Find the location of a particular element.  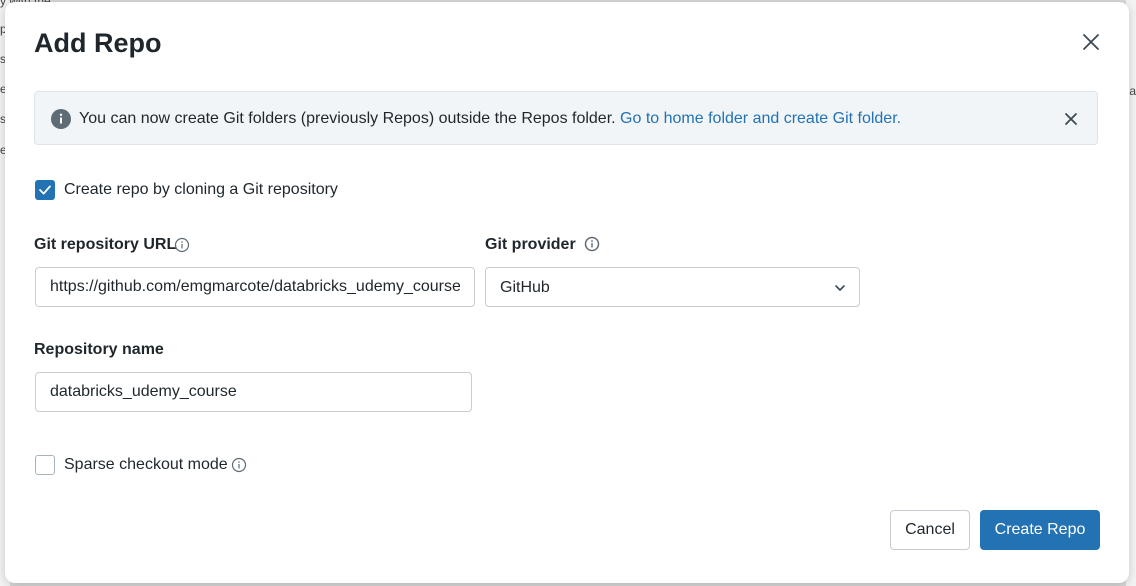

clone-repo-label: Create repo by cloning a Git repository is located at coordinates (201, 189).